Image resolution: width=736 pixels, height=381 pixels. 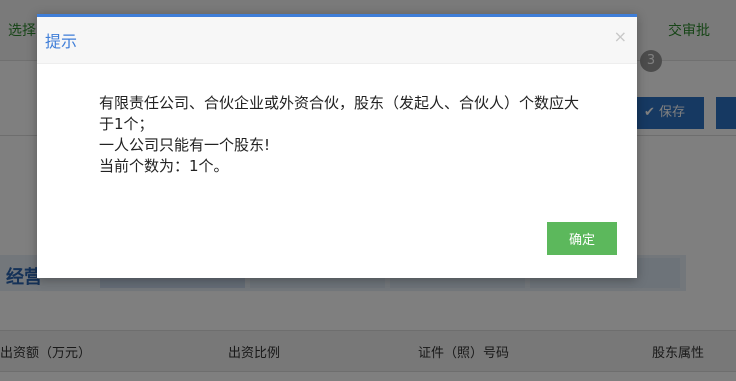 I want to click on confirm-button: 确定, so click(x=582, y=238).